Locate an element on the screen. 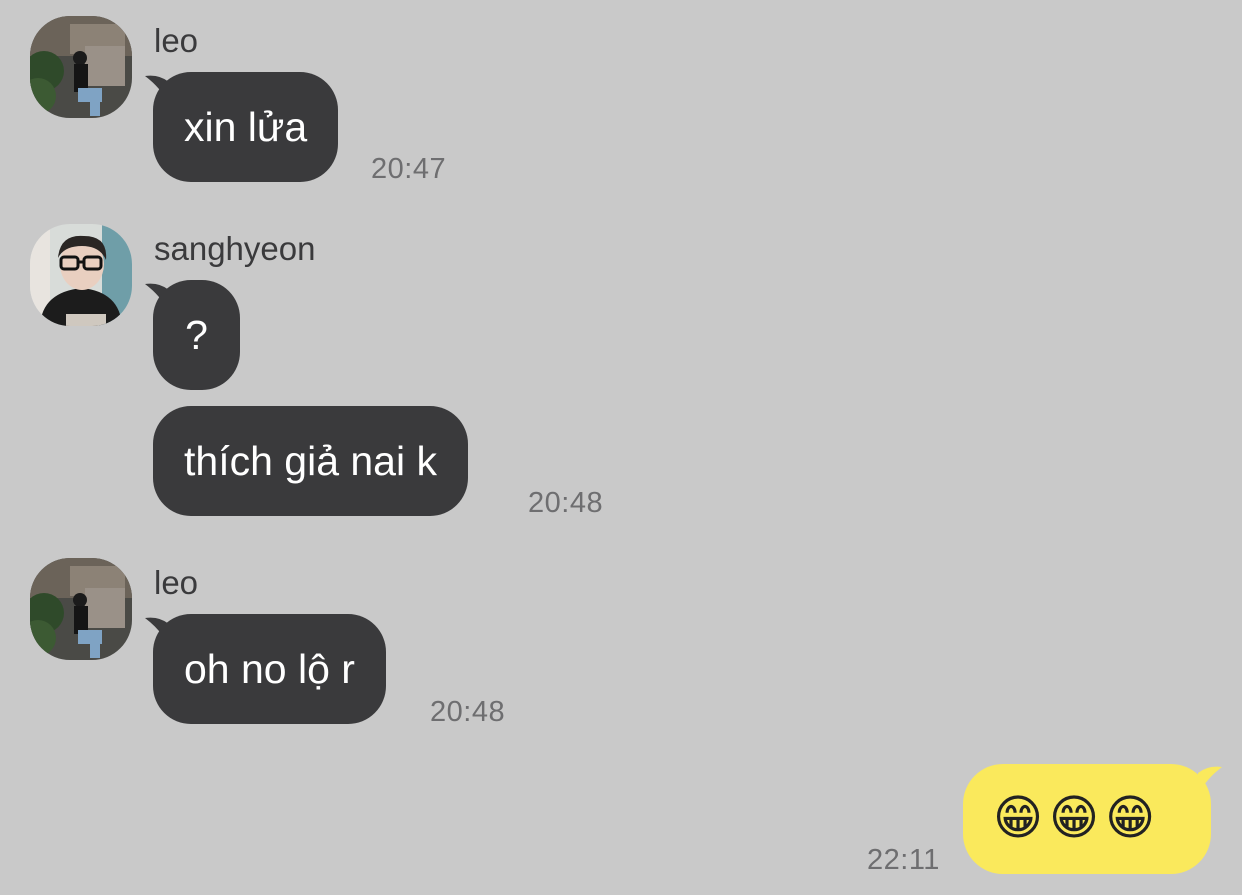 This screenshot has width=1242, height=895. avatar-sanghyeon is located at coordinates (81, 275).